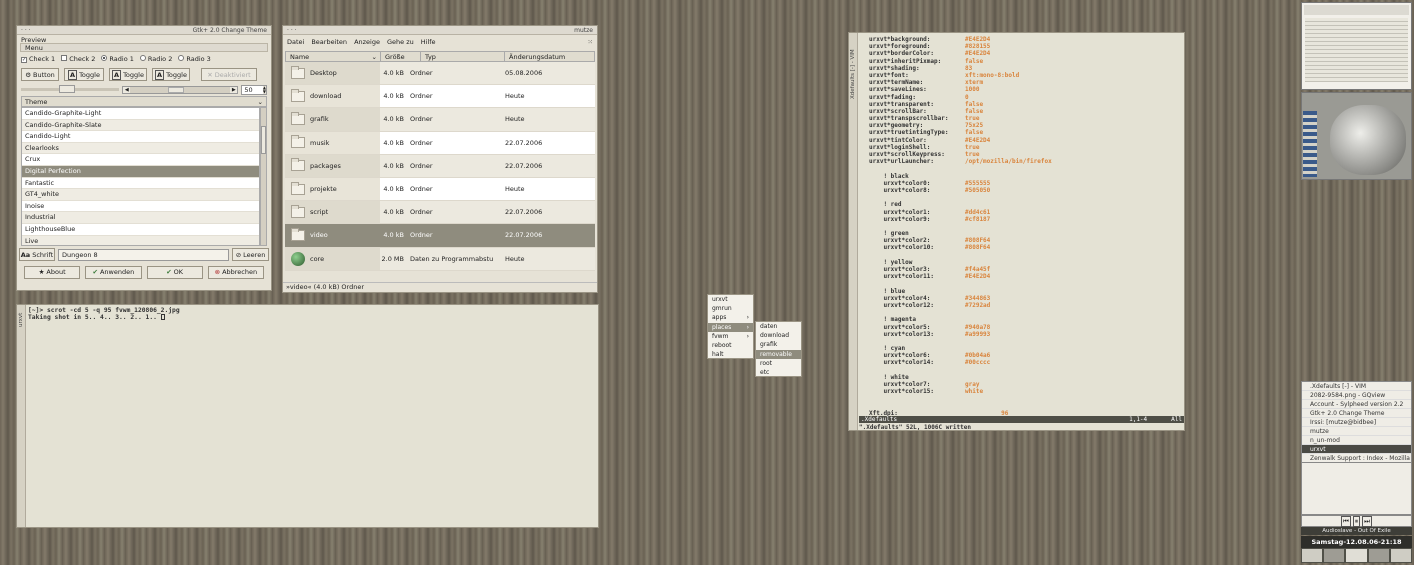  What do you see at coordinates (440, 259) in the screenshot?
I see `file-row: core 2.0 MB Daten zu Programmabstu Heute` at bounding box center [440, 259].